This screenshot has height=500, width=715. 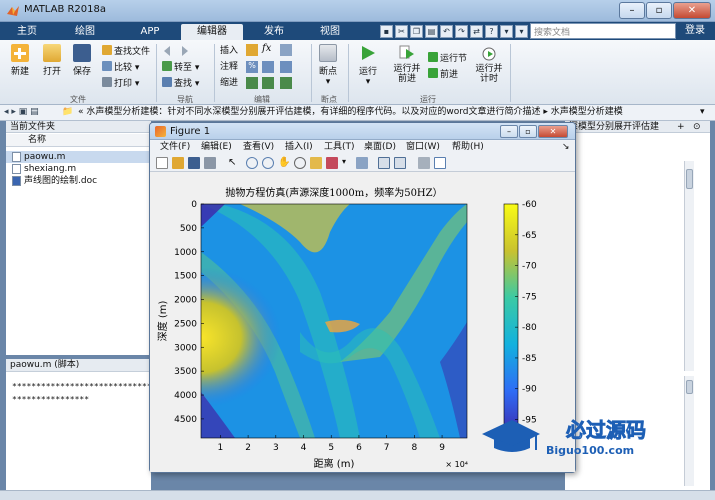 I want to click on uncomment-icon, so click(x=268, y=67).